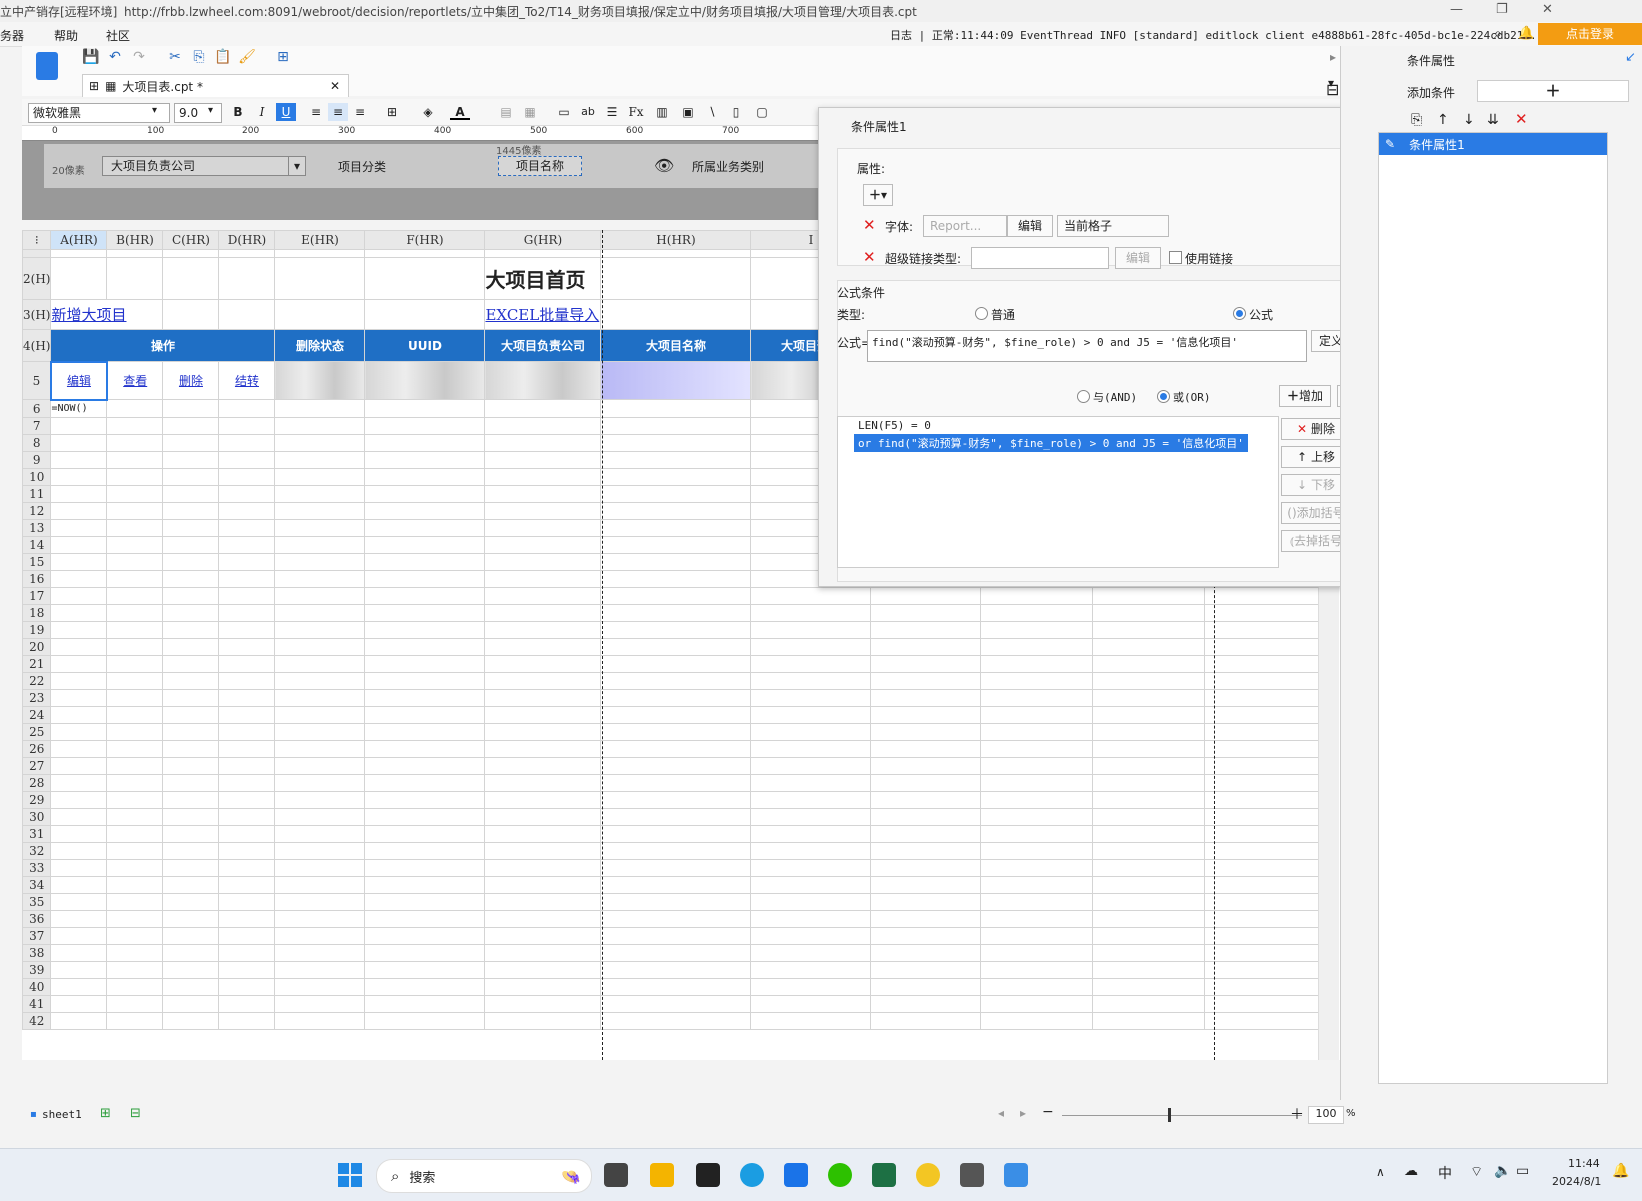 The height and width of the screenshot is (1201, 1642). Describe the element at coordinates (1469, 120) in the screenshot. I see `arrow-down-icon: ↓` at that location.